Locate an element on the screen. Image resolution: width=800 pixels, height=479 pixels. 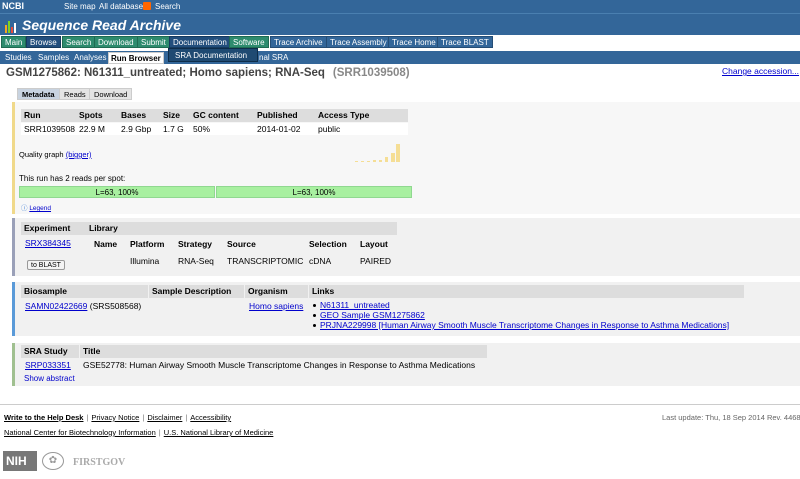
organism-link: Homo sapiens is located at coordinates (276, 306).